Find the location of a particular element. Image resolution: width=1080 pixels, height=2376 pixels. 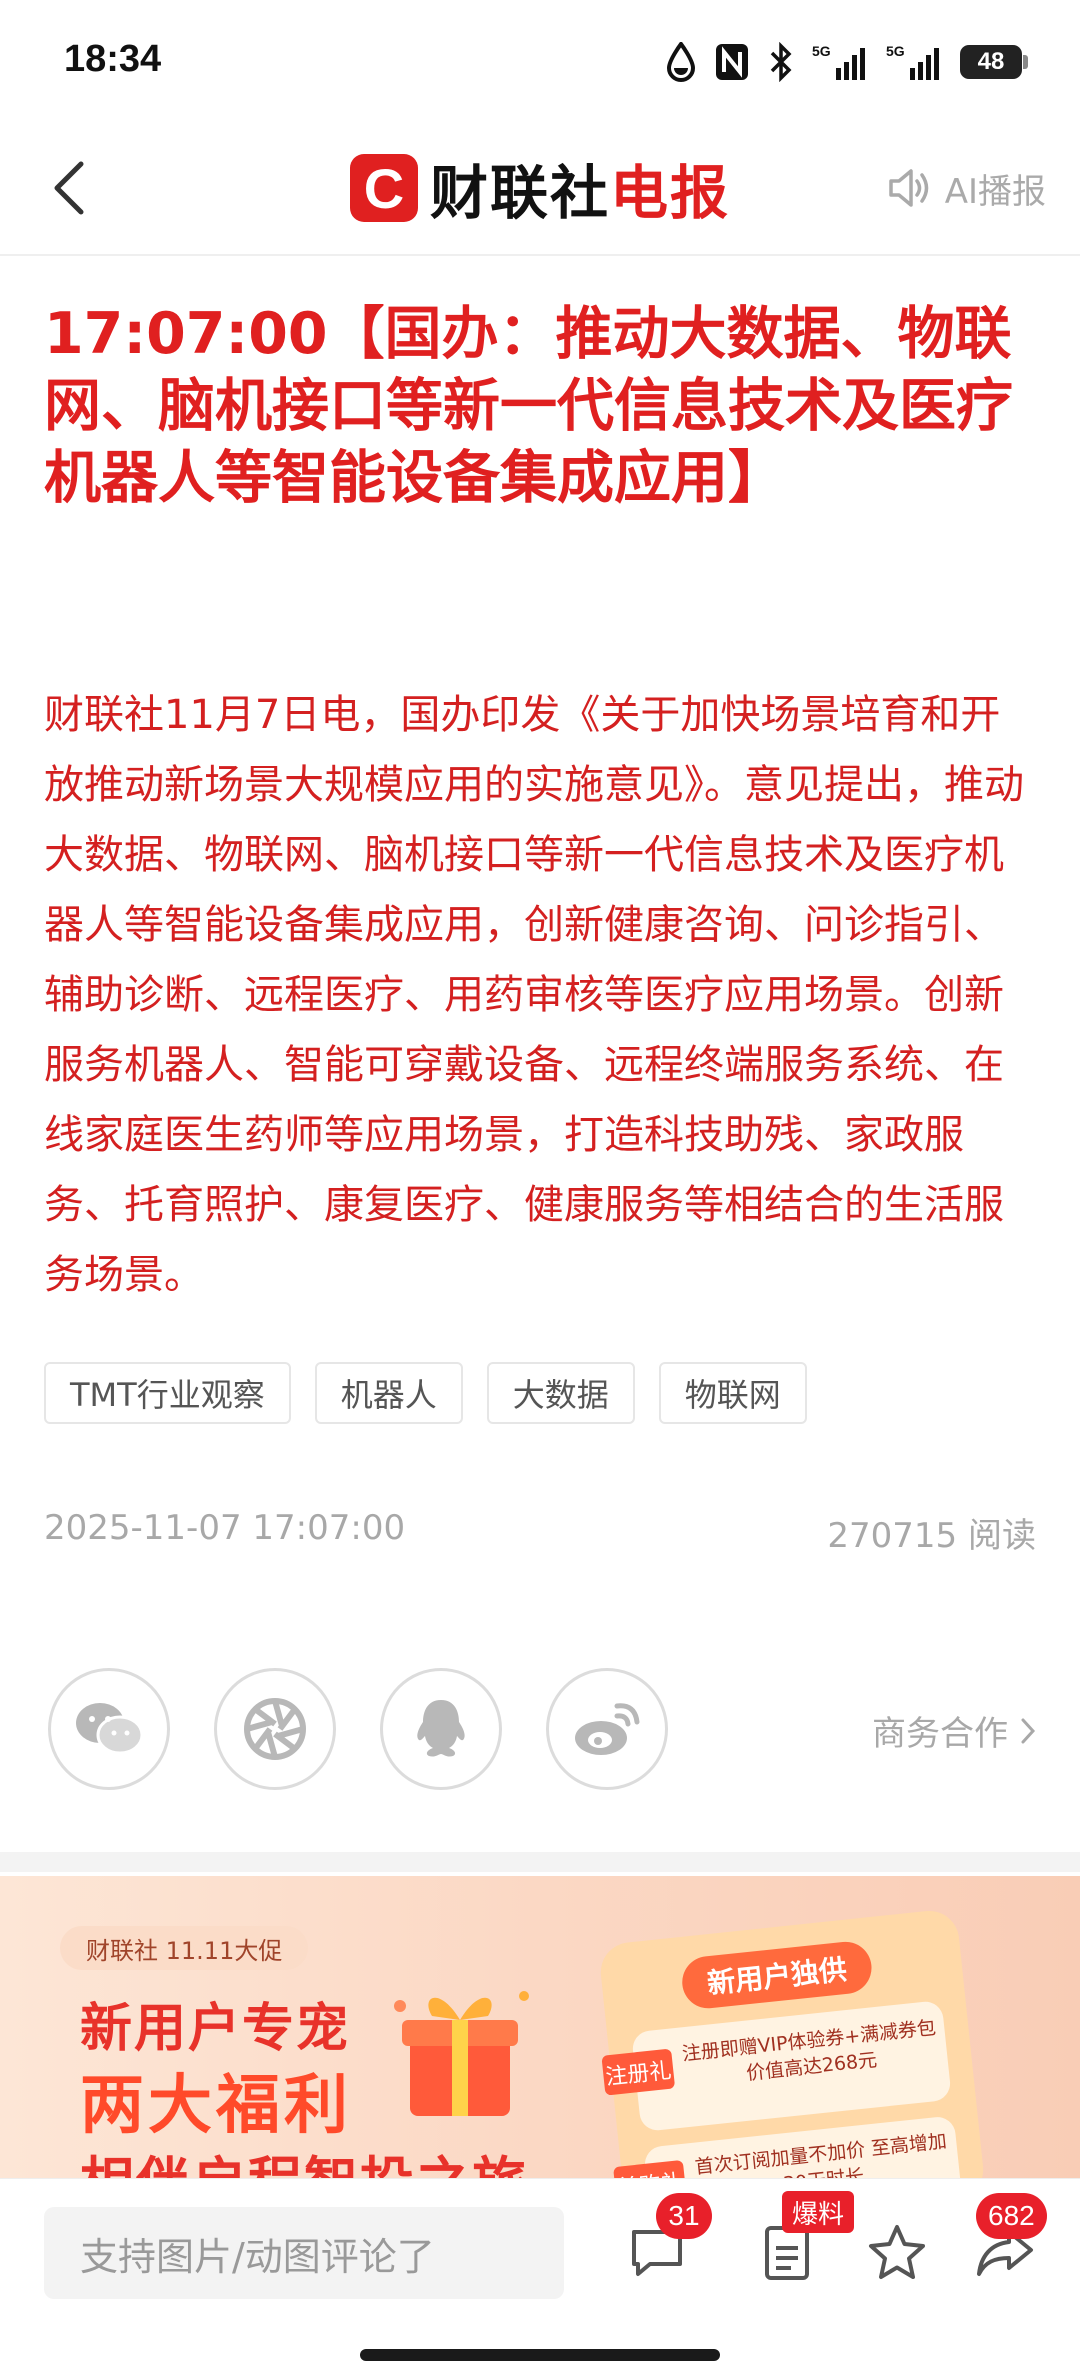

chevron-left-icon is located at coordinates (69, 188).